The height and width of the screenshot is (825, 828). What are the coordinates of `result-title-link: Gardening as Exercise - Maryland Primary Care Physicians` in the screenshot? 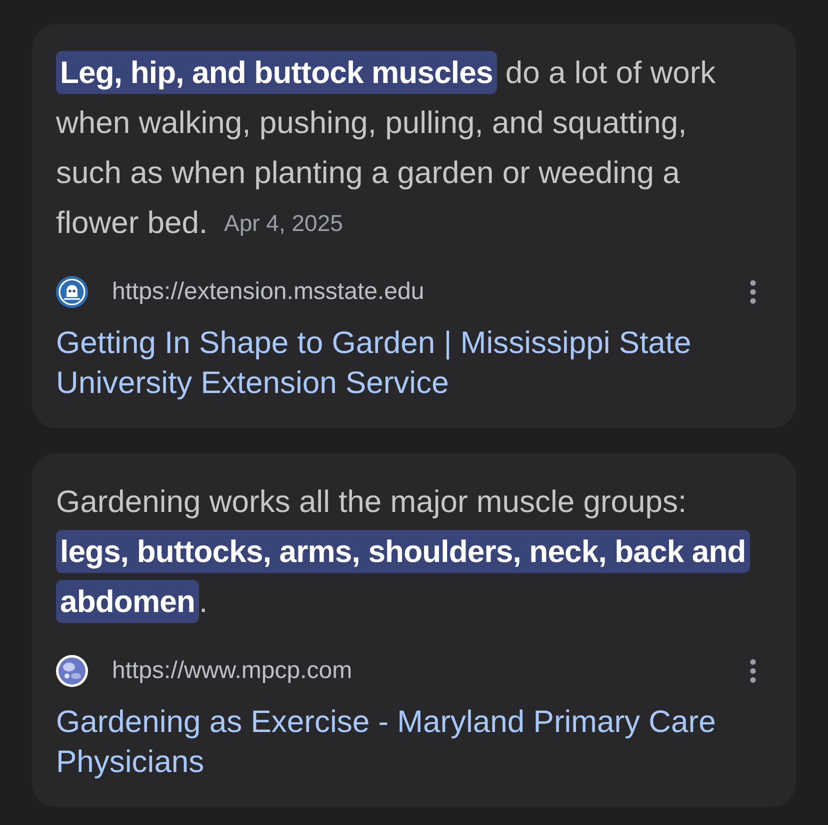 It's located at (414, 742).